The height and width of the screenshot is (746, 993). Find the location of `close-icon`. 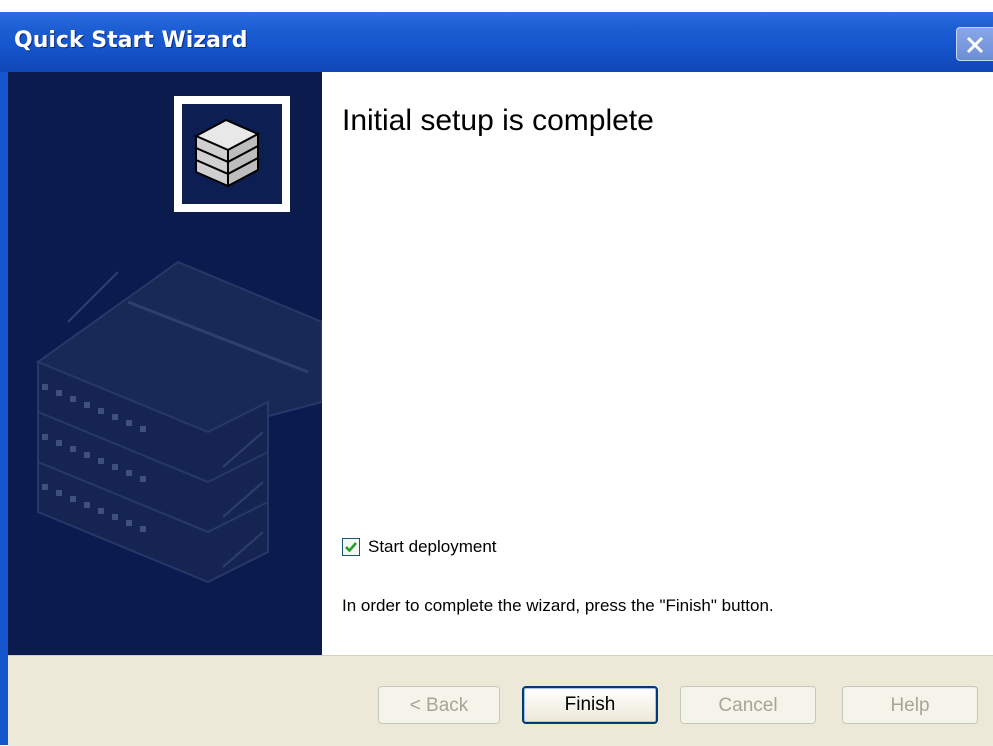

close-icon is located at coordinates (975, 45).